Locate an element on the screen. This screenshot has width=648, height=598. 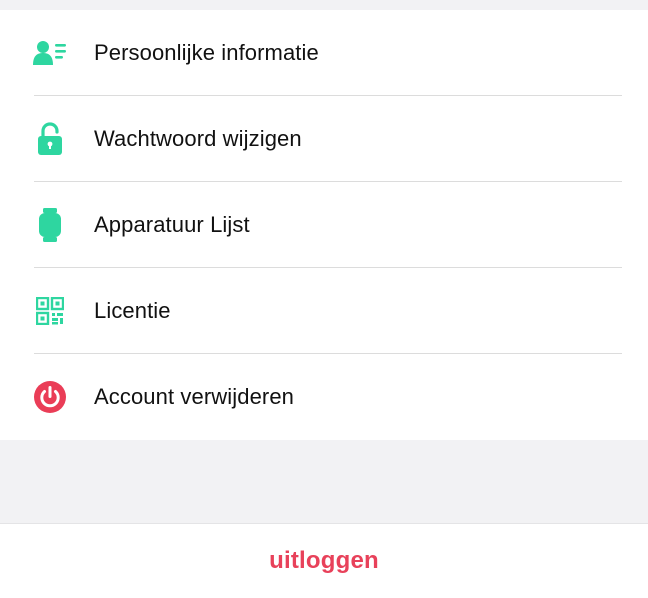
menu-item-device-list: Apparatuur Lijst is located at coordinates (324, 225).